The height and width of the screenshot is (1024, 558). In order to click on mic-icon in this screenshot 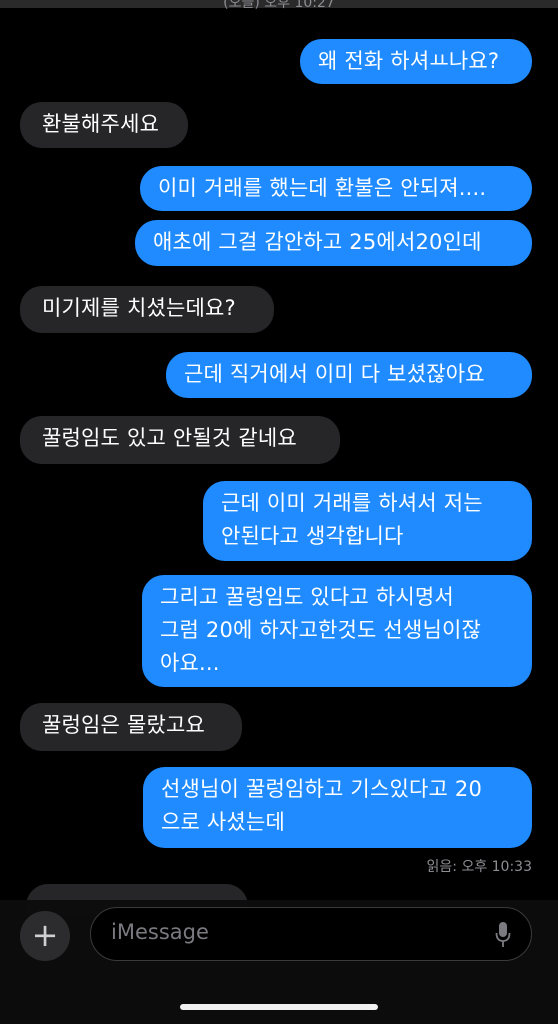, I will do `click(503, 935)`.